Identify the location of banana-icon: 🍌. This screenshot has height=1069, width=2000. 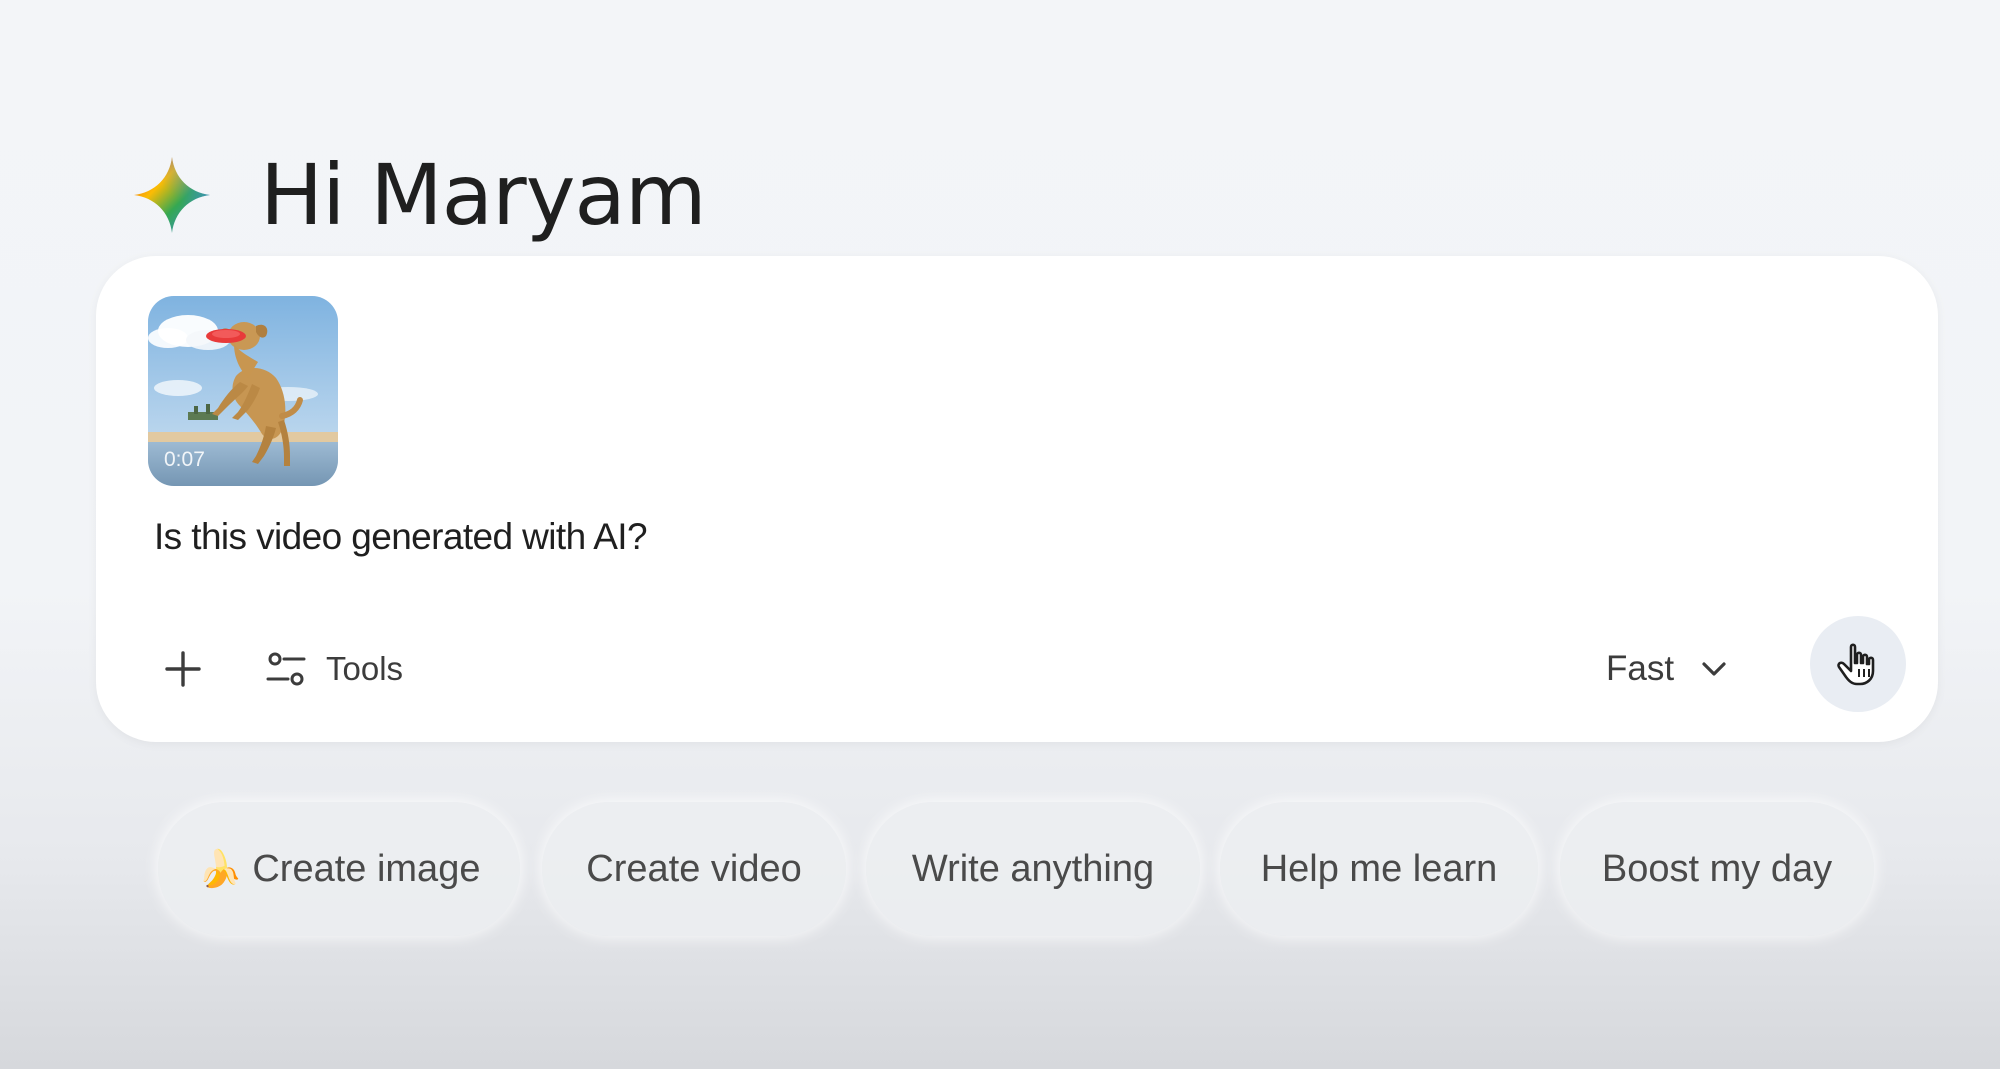
(220, 868).